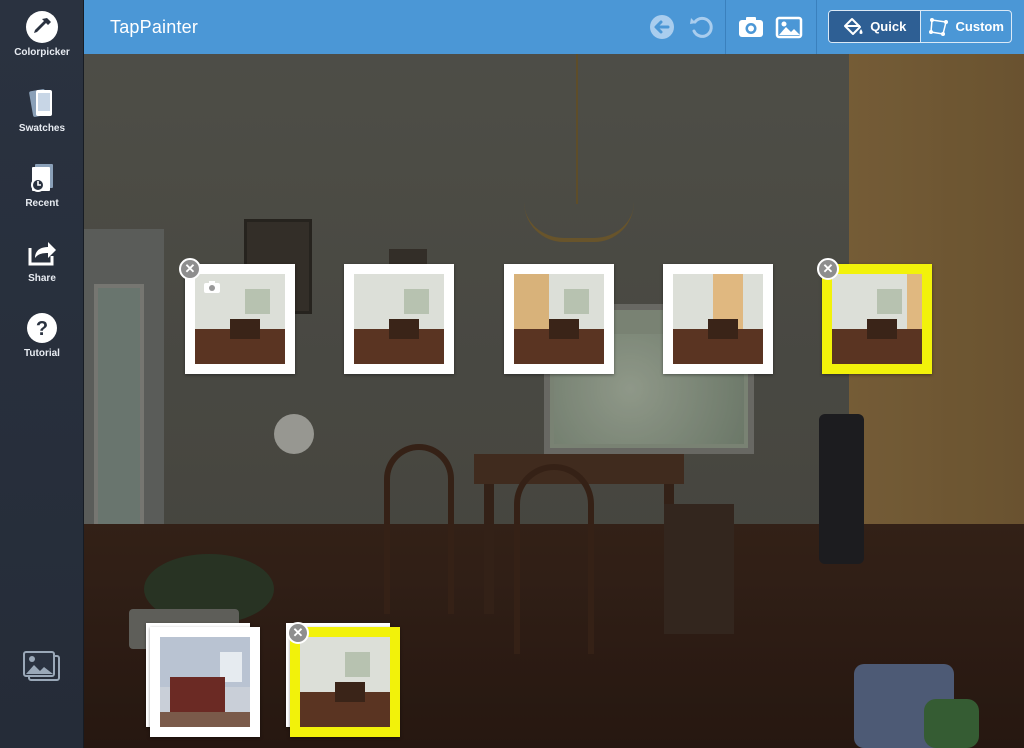 The image size is (1024, 748). I want to click on custom-mode-label: Custom, so click(979, 26).